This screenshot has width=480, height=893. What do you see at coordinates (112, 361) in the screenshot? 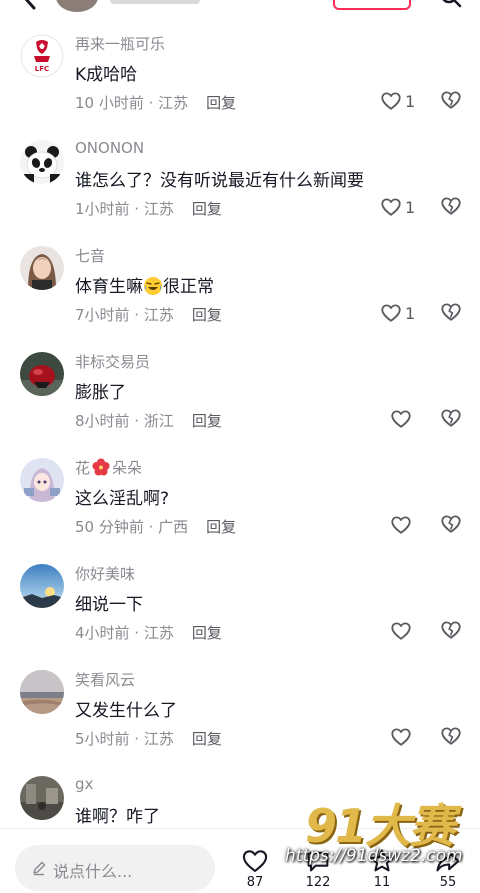
I see `comment-author: 非标交易员` at bounding box center [112, 361].